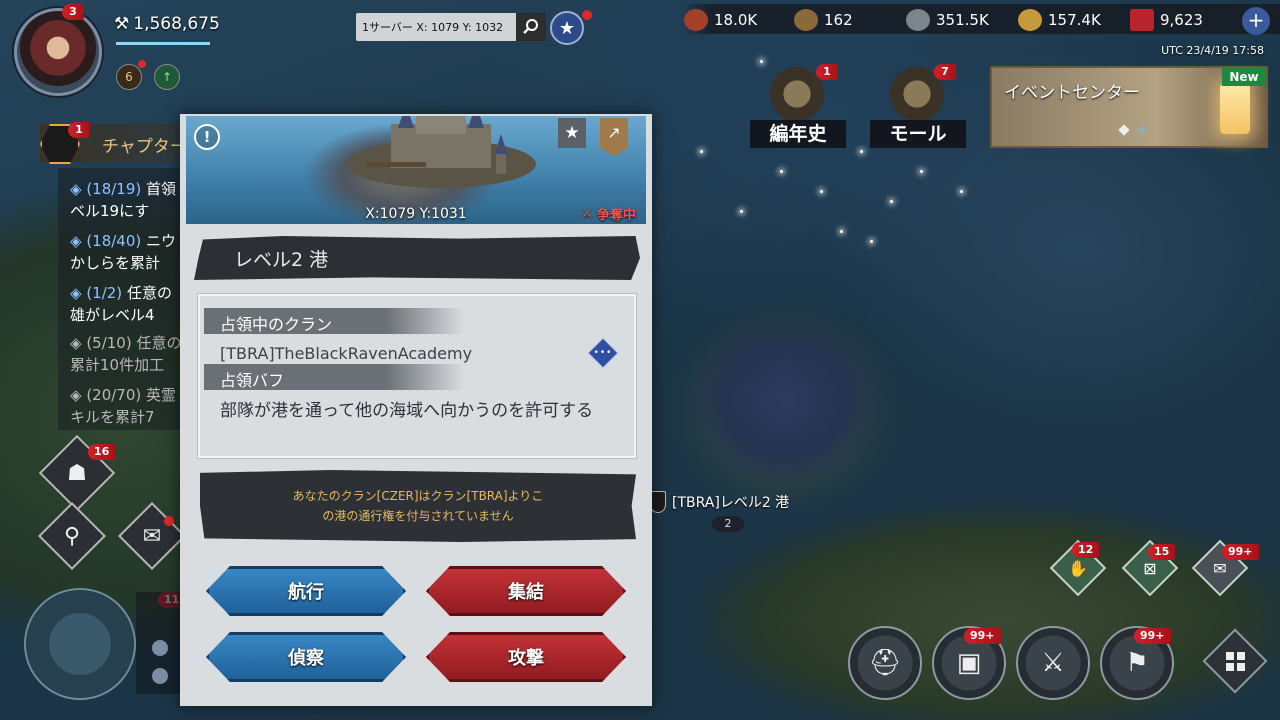  Describe the element at coordinates (160, 648) in the screenshot. I see `globe-icon` at that location.